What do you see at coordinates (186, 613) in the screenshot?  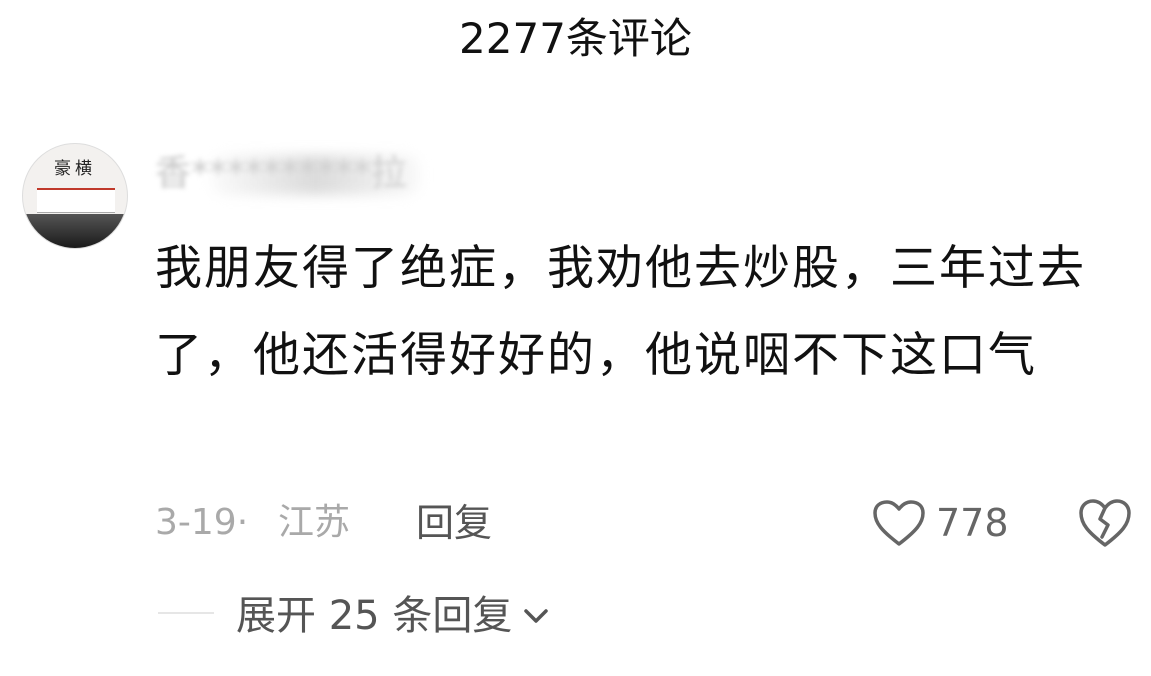 I see `replies-divider` at bounding box center [186, 613].